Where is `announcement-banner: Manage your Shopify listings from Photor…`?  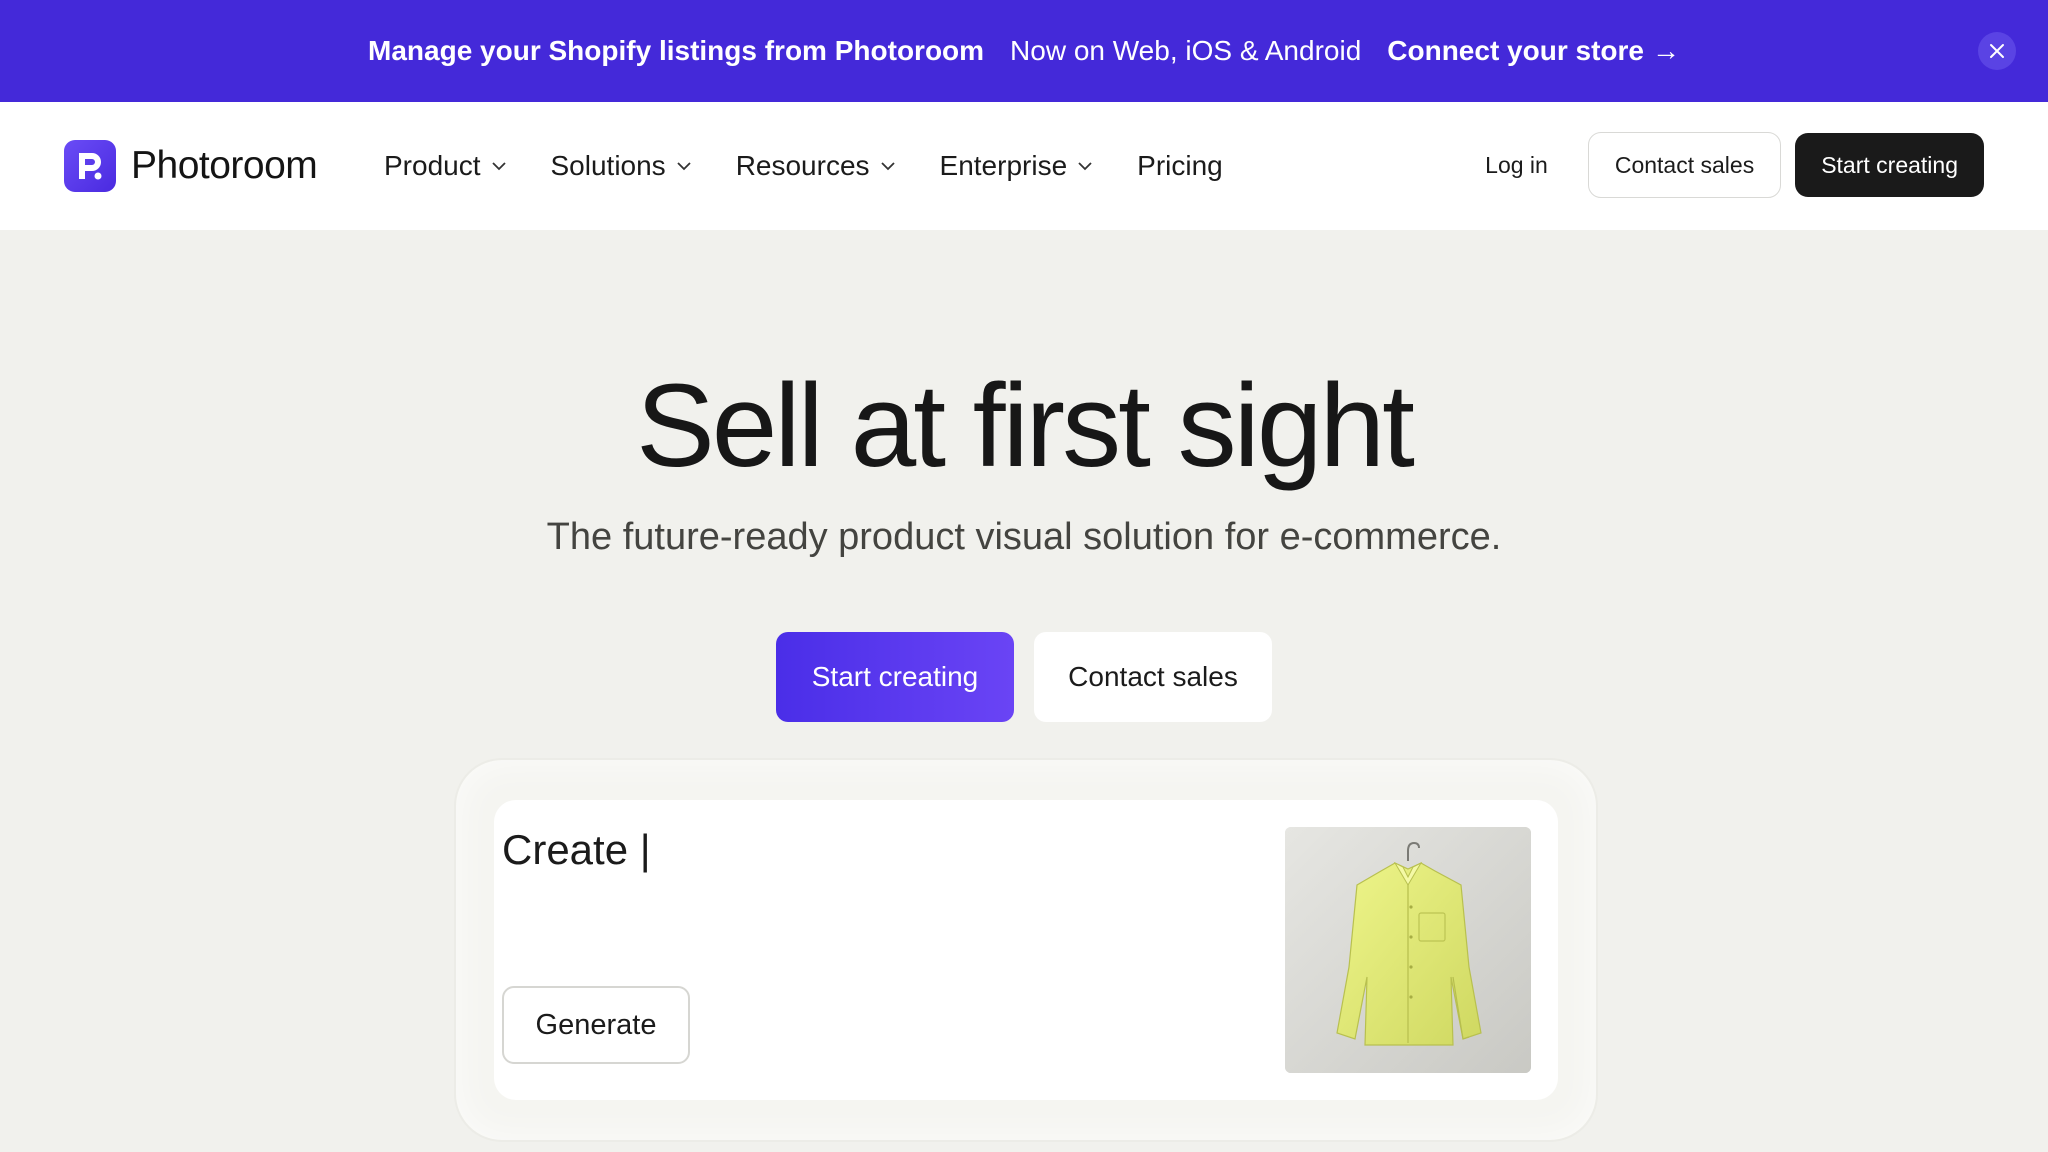 announcement-banner: Manage your Shopify listings from Photor… is located at coordinates (1024, 51).